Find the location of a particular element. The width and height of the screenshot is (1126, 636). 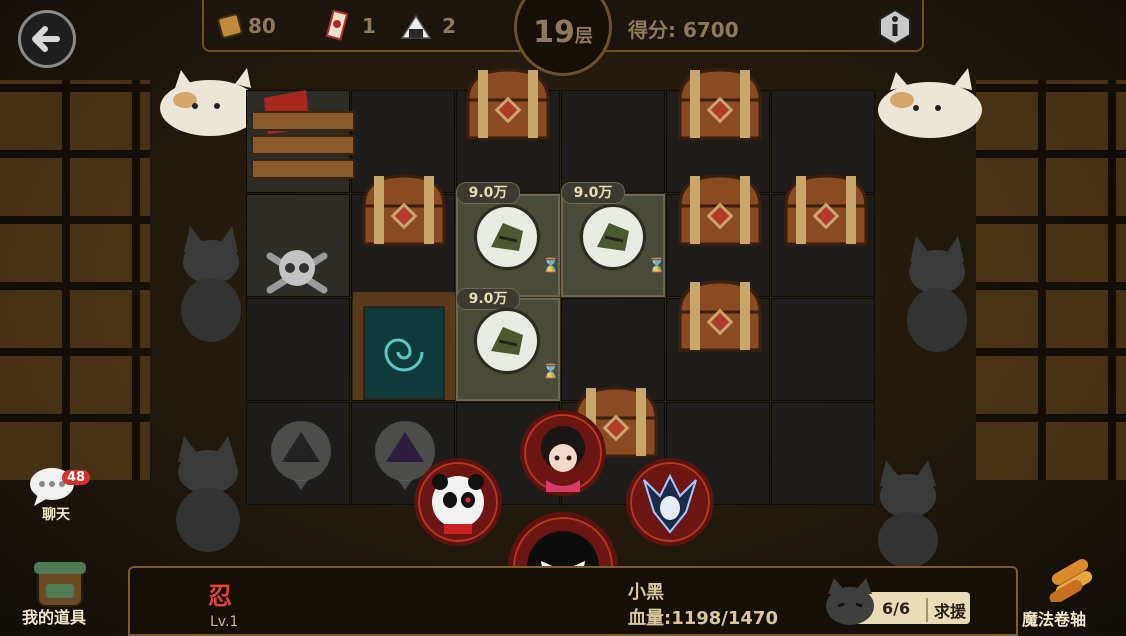

ticket-count: 1 is located at coordinates (369, 26).